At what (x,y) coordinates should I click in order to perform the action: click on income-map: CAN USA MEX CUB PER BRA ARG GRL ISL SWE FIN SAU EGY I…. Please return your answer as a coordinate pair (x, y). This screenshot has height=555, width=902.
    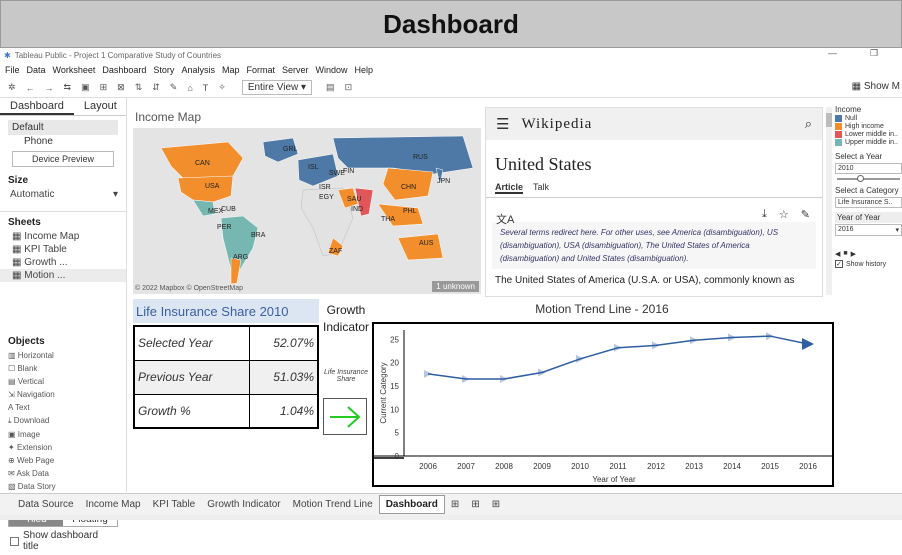
    Looking at the image, I should click on (307, 211).